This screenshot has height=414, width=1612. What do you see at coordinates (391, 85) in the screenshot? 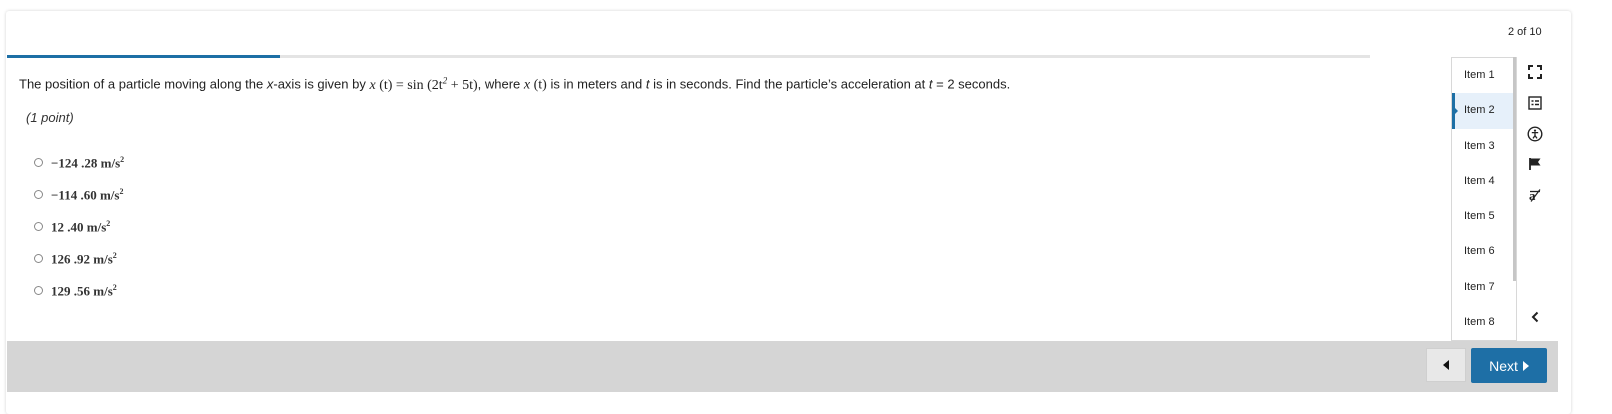
I see `func-open: (t) =` at bounding box center [391, 85].